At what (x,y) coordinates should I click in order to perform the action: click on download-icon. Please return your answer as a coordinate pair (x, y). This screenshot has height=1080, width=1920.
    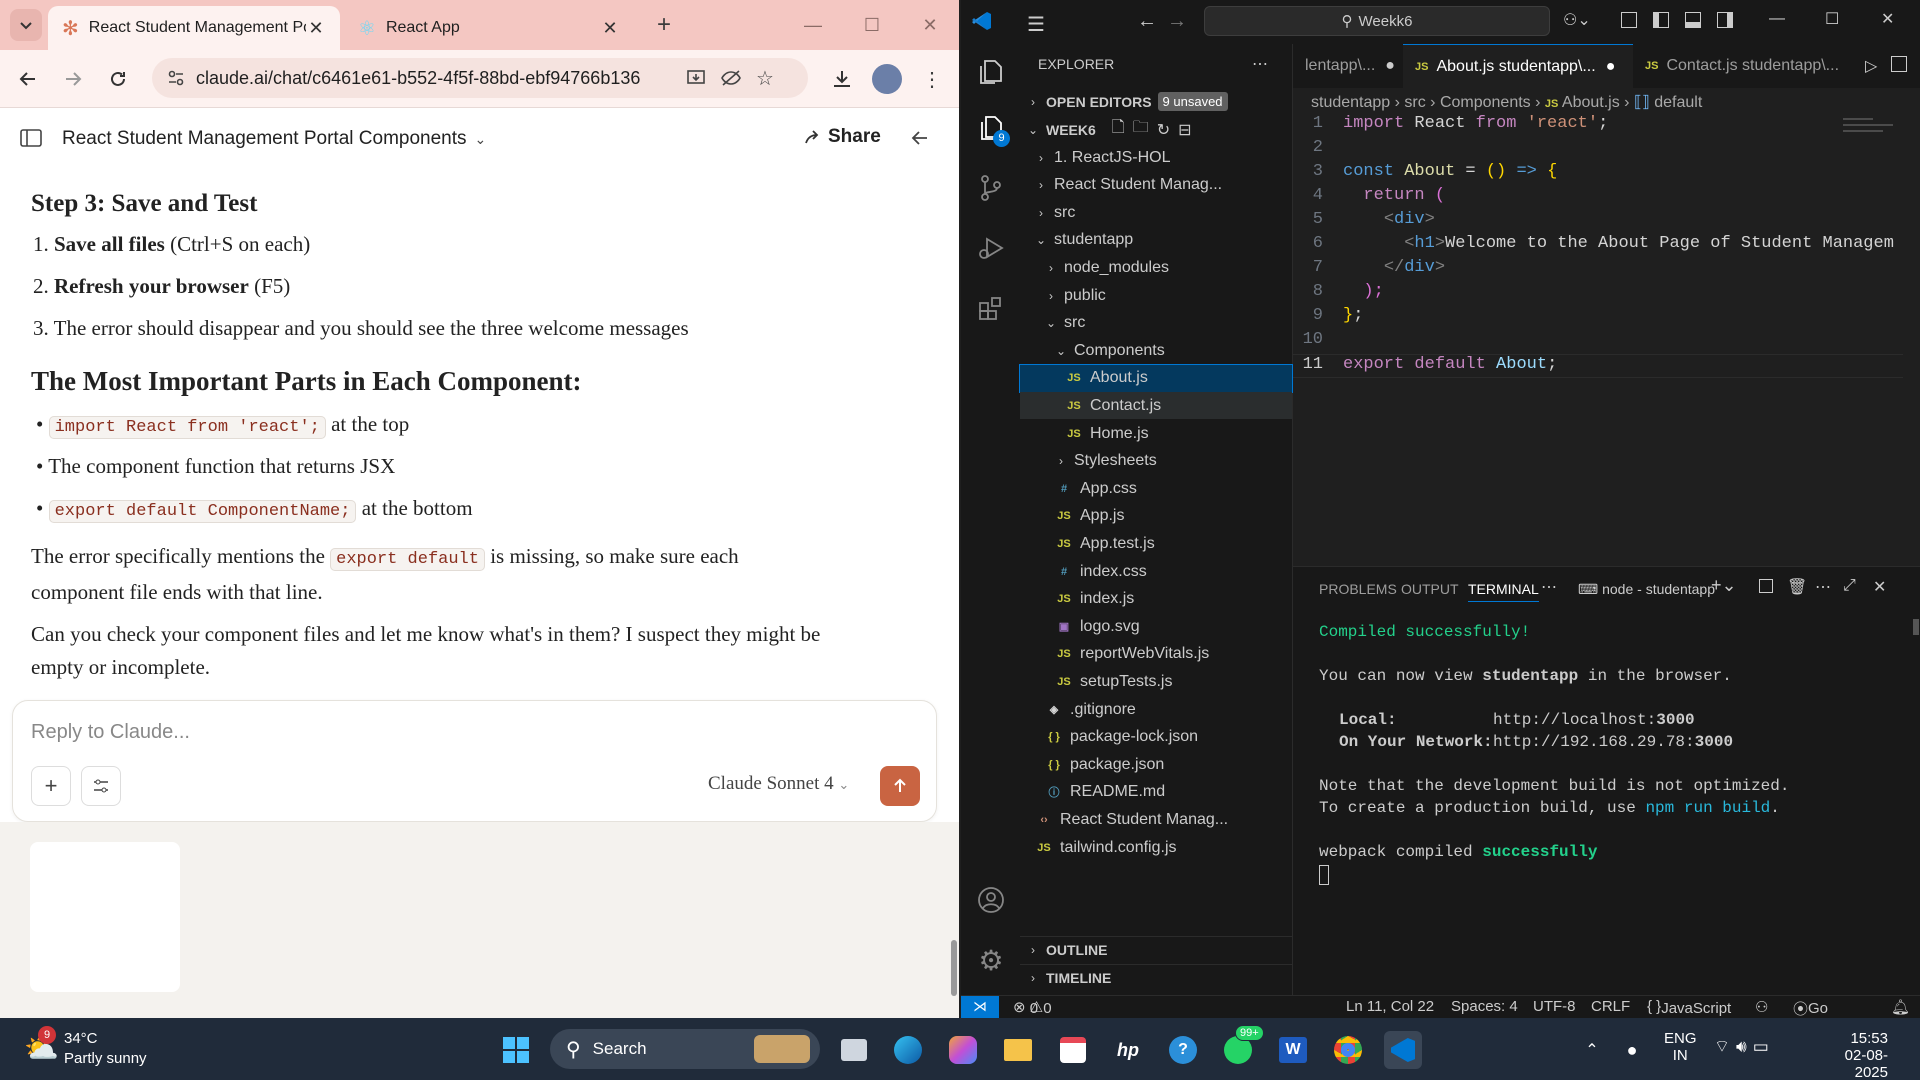
    Looking at the image, I should click on (842, 79).